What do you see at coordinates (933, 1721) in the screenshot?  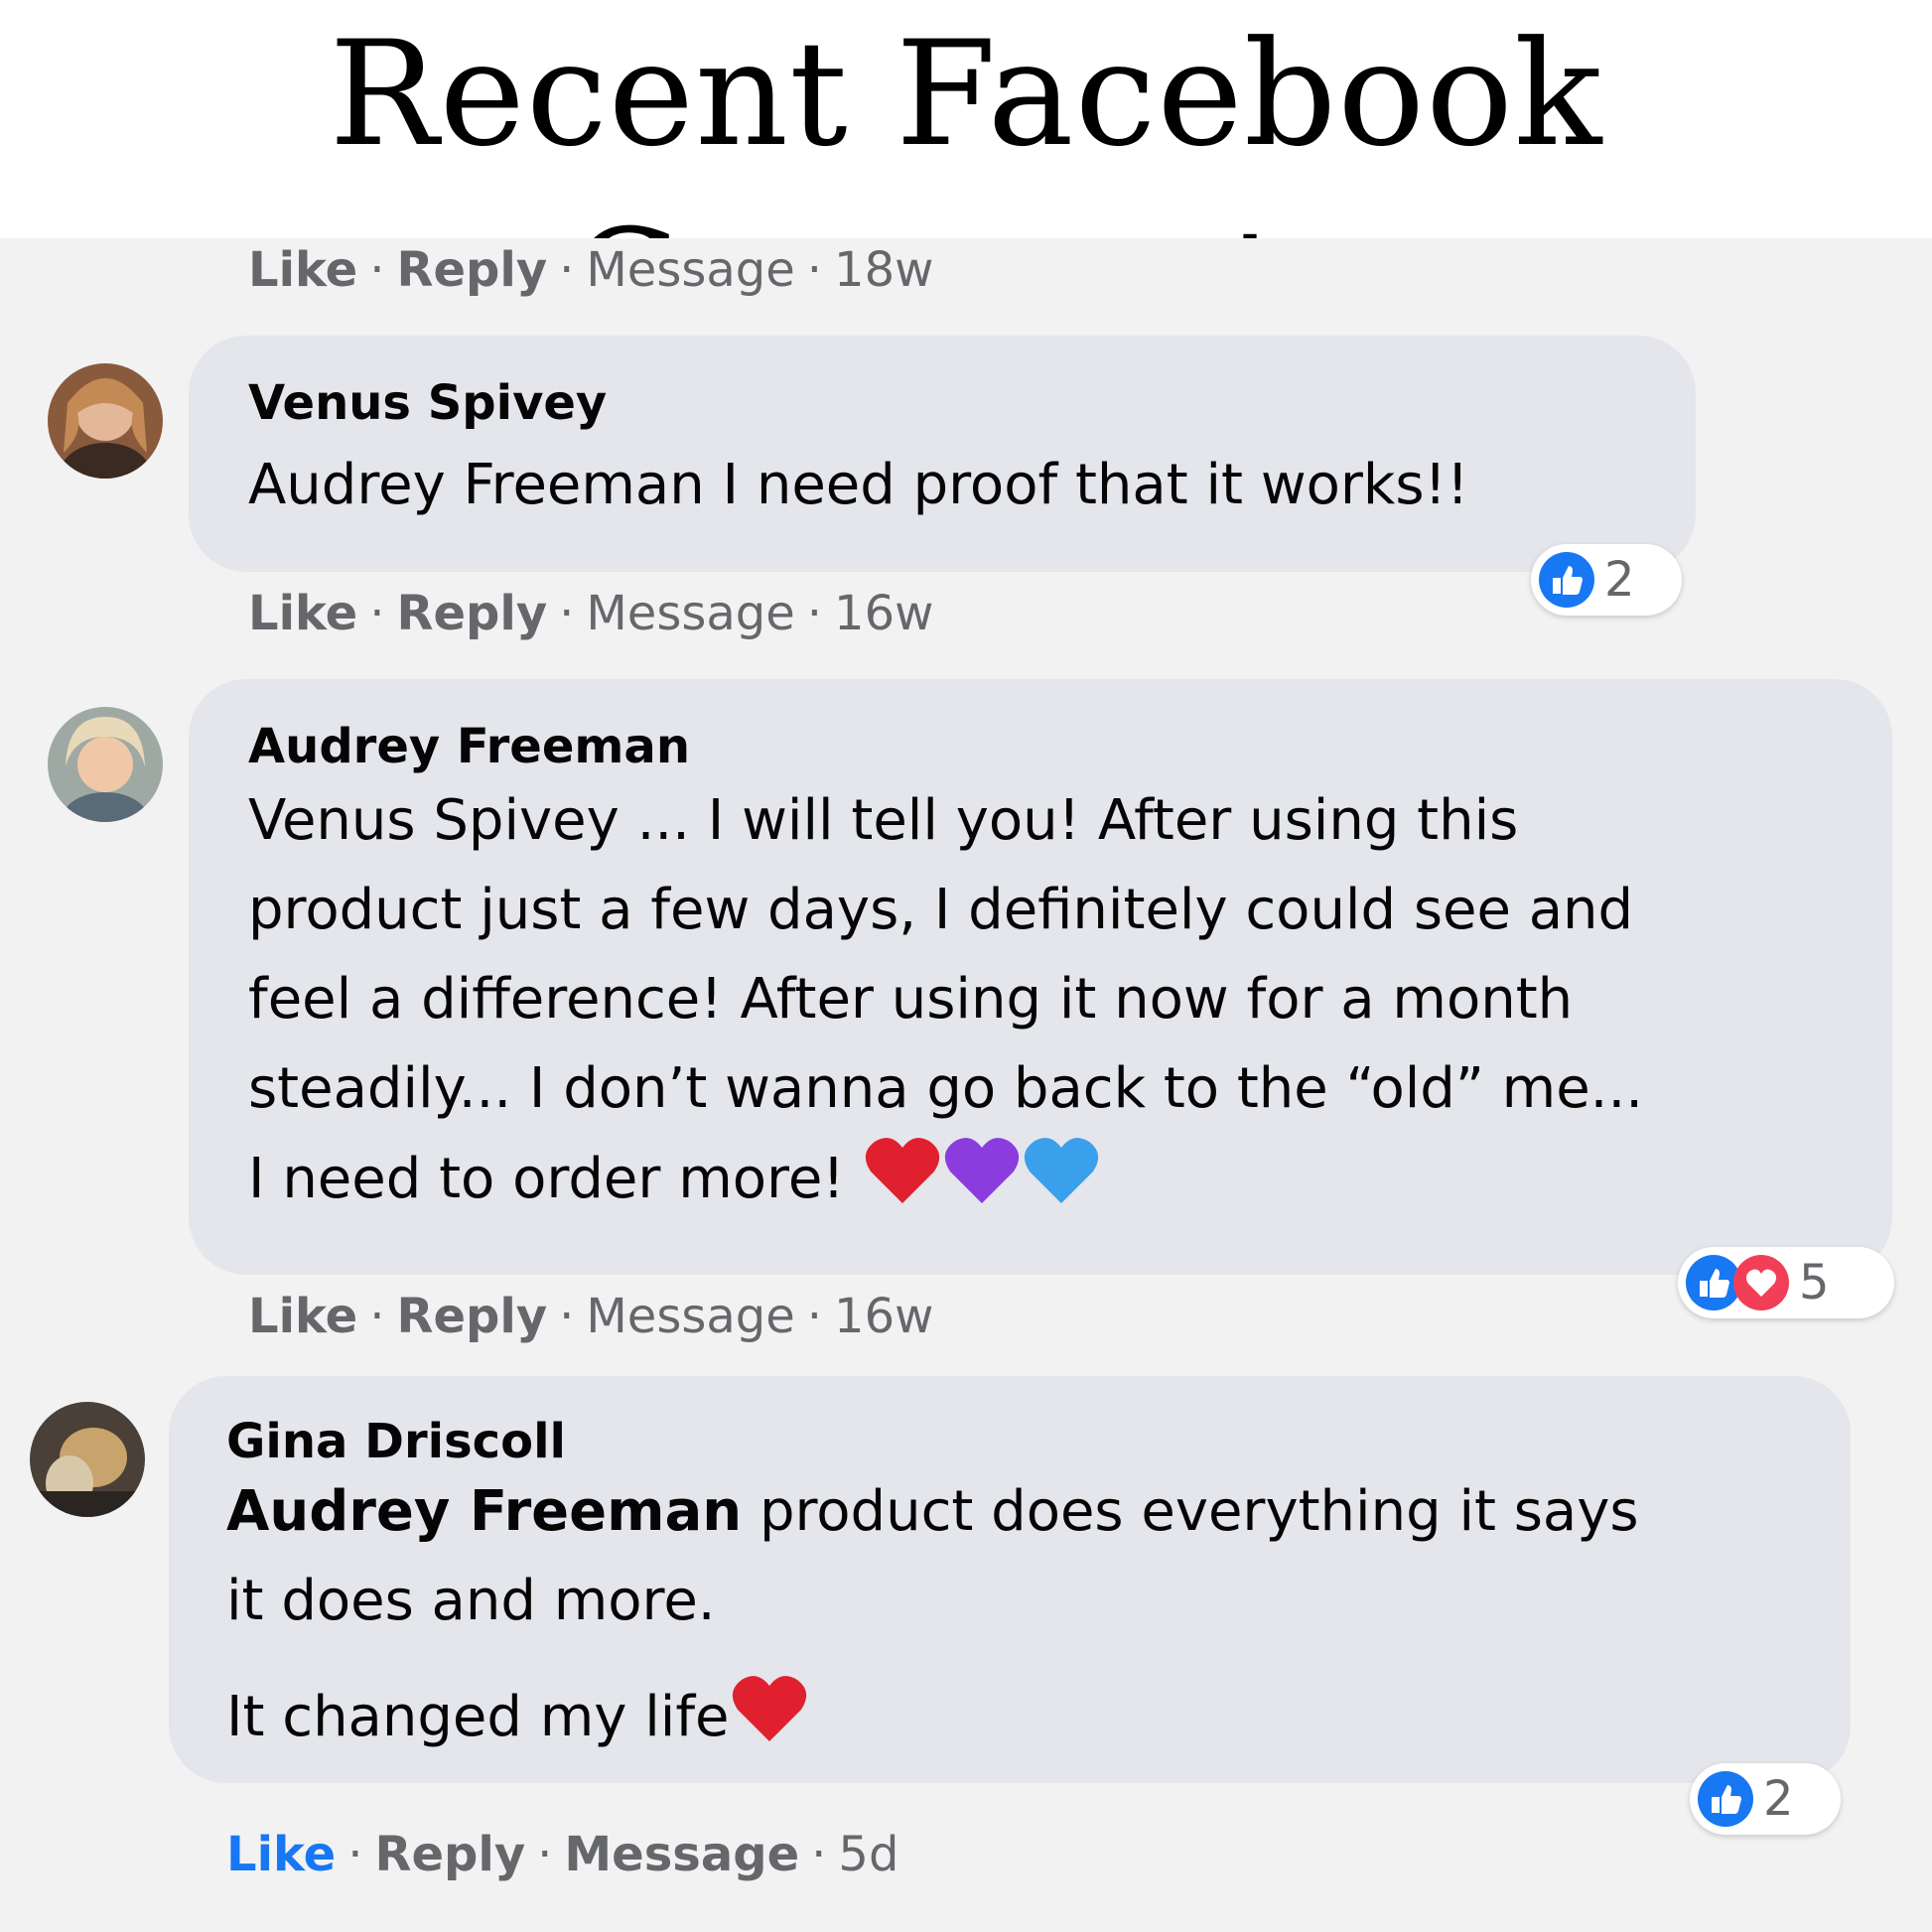 I see `comment-line-last: It changed my life` at bounding box center [933, 1721].